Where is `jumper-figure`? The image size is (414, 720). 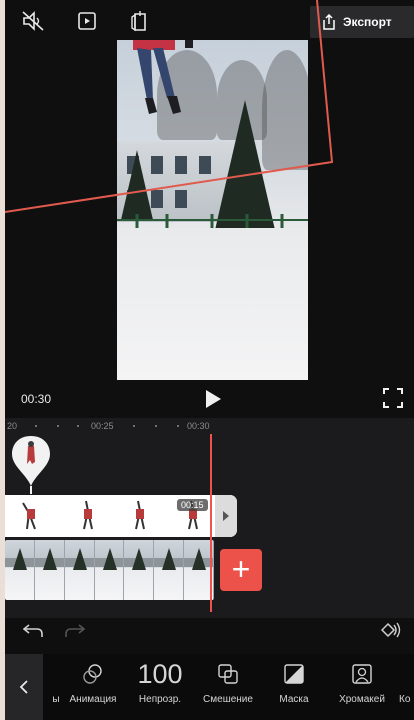
jumper-figure is located at coordinates (163, 77).